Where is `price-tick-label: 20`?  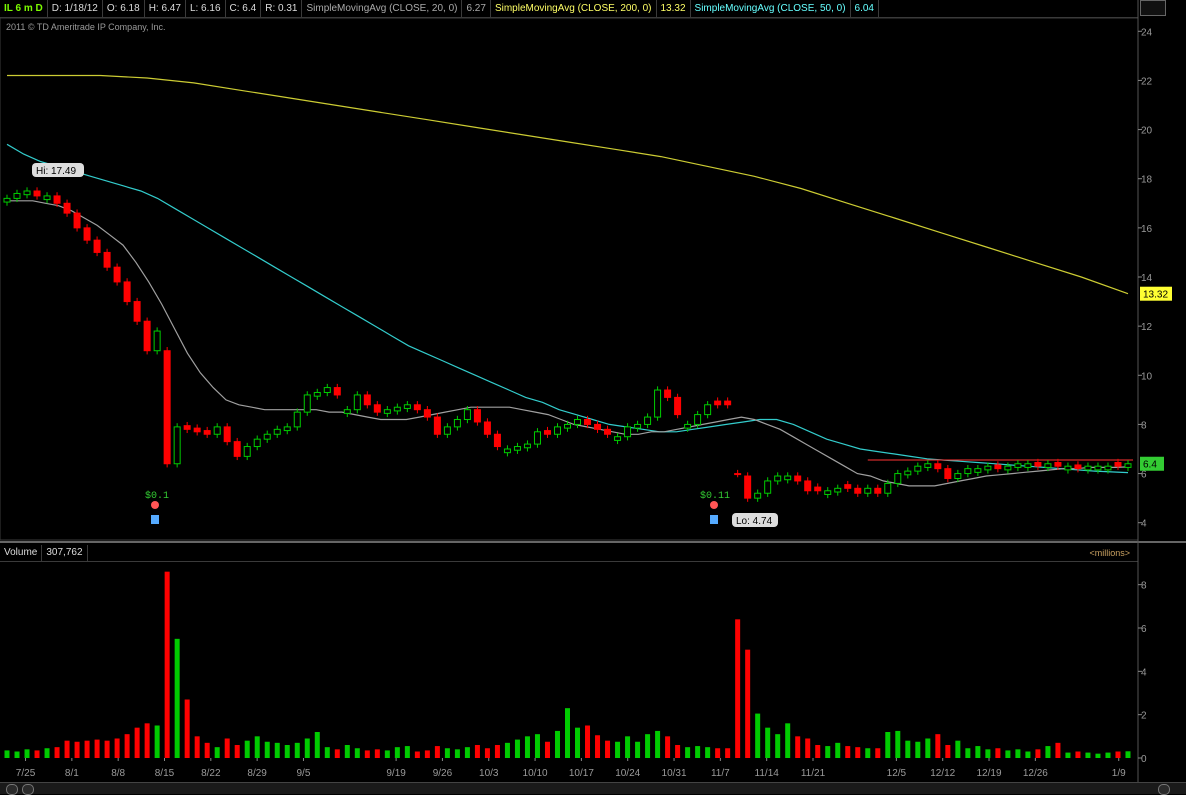 price-tick-label: 20 is located at coordinates (1147, 131).